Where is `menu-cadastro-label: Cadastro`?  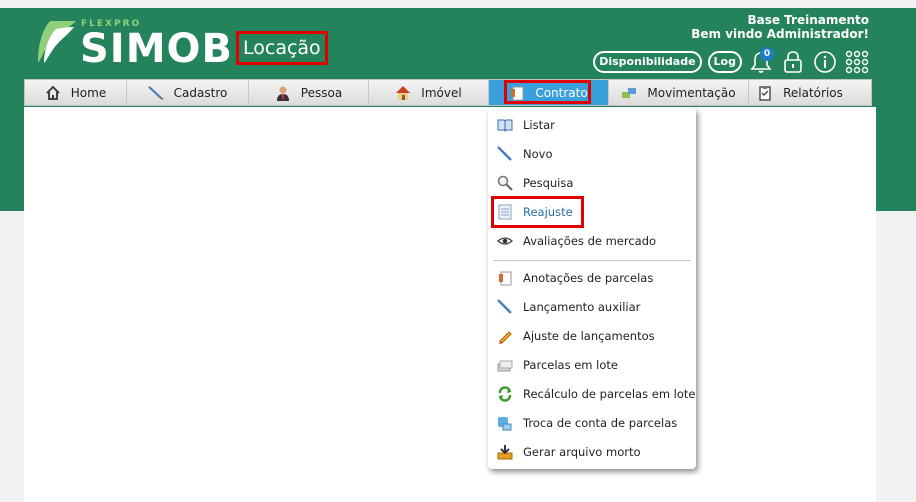
menu-cadastro-label: Cadastro is located at coordinates (200, 92).